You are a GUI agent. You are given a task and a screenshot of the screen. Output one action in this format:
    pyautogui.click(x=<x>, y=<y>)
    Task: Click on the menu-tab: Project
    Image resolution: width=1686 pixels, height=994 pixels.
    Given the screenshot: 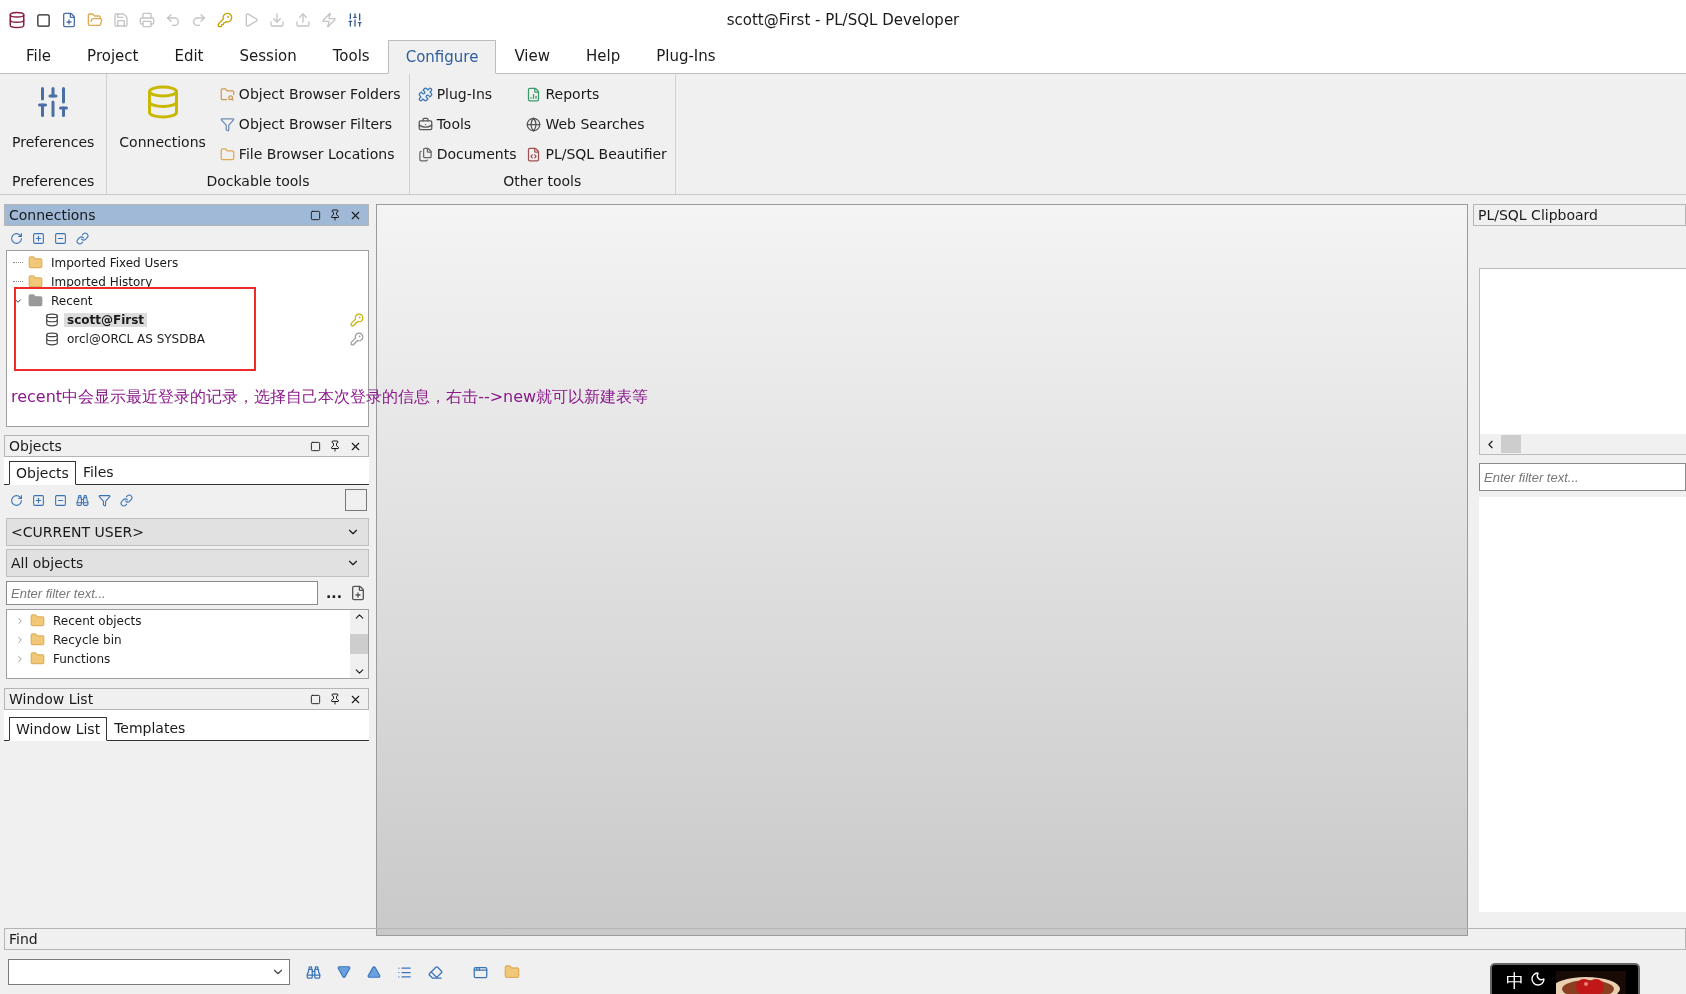 What is the action you would take?
    pyautogui.click(x=113, y=56)
    